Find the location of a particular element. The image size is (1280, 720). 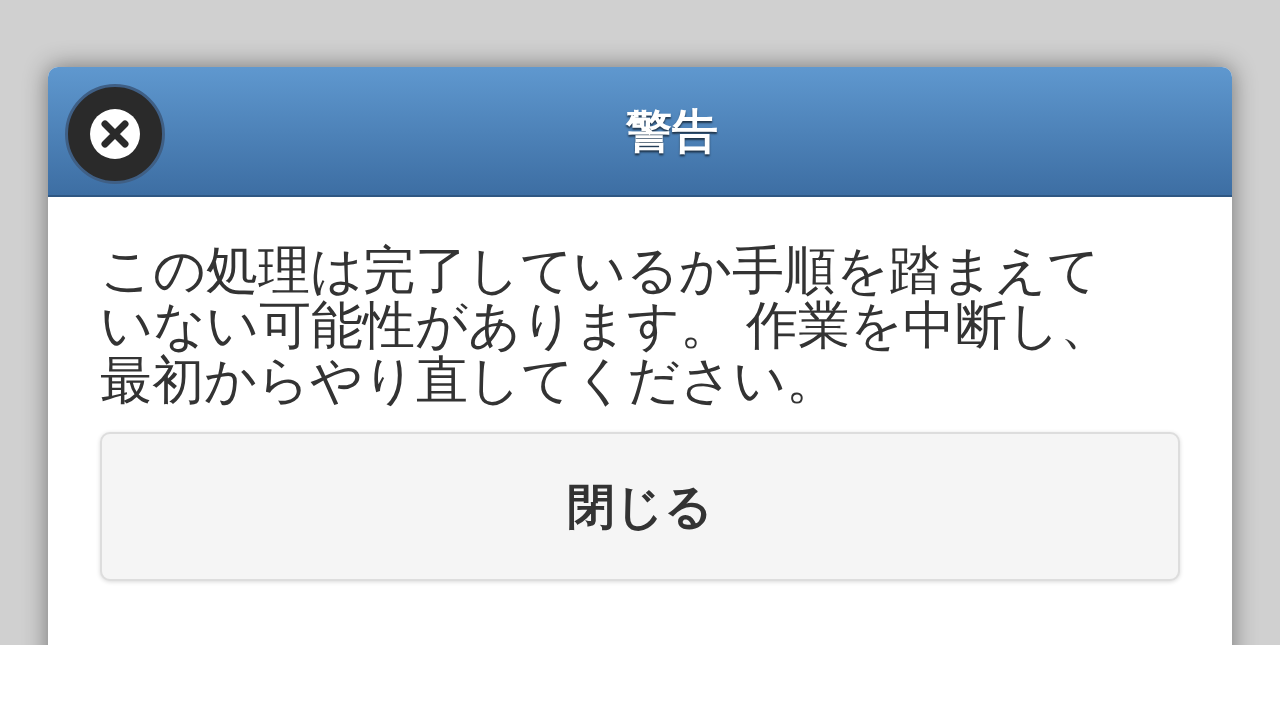

dialog-title: 警告 is located at coordinates (672, 131).